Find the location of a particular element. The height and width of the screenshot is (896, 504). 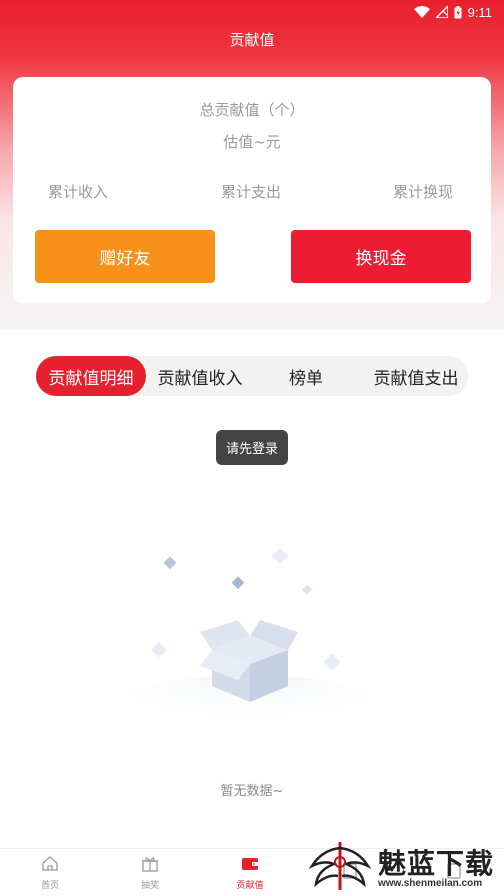

tab-contribution-detail: 贡献值明细 is located at coordinates (91, 376).